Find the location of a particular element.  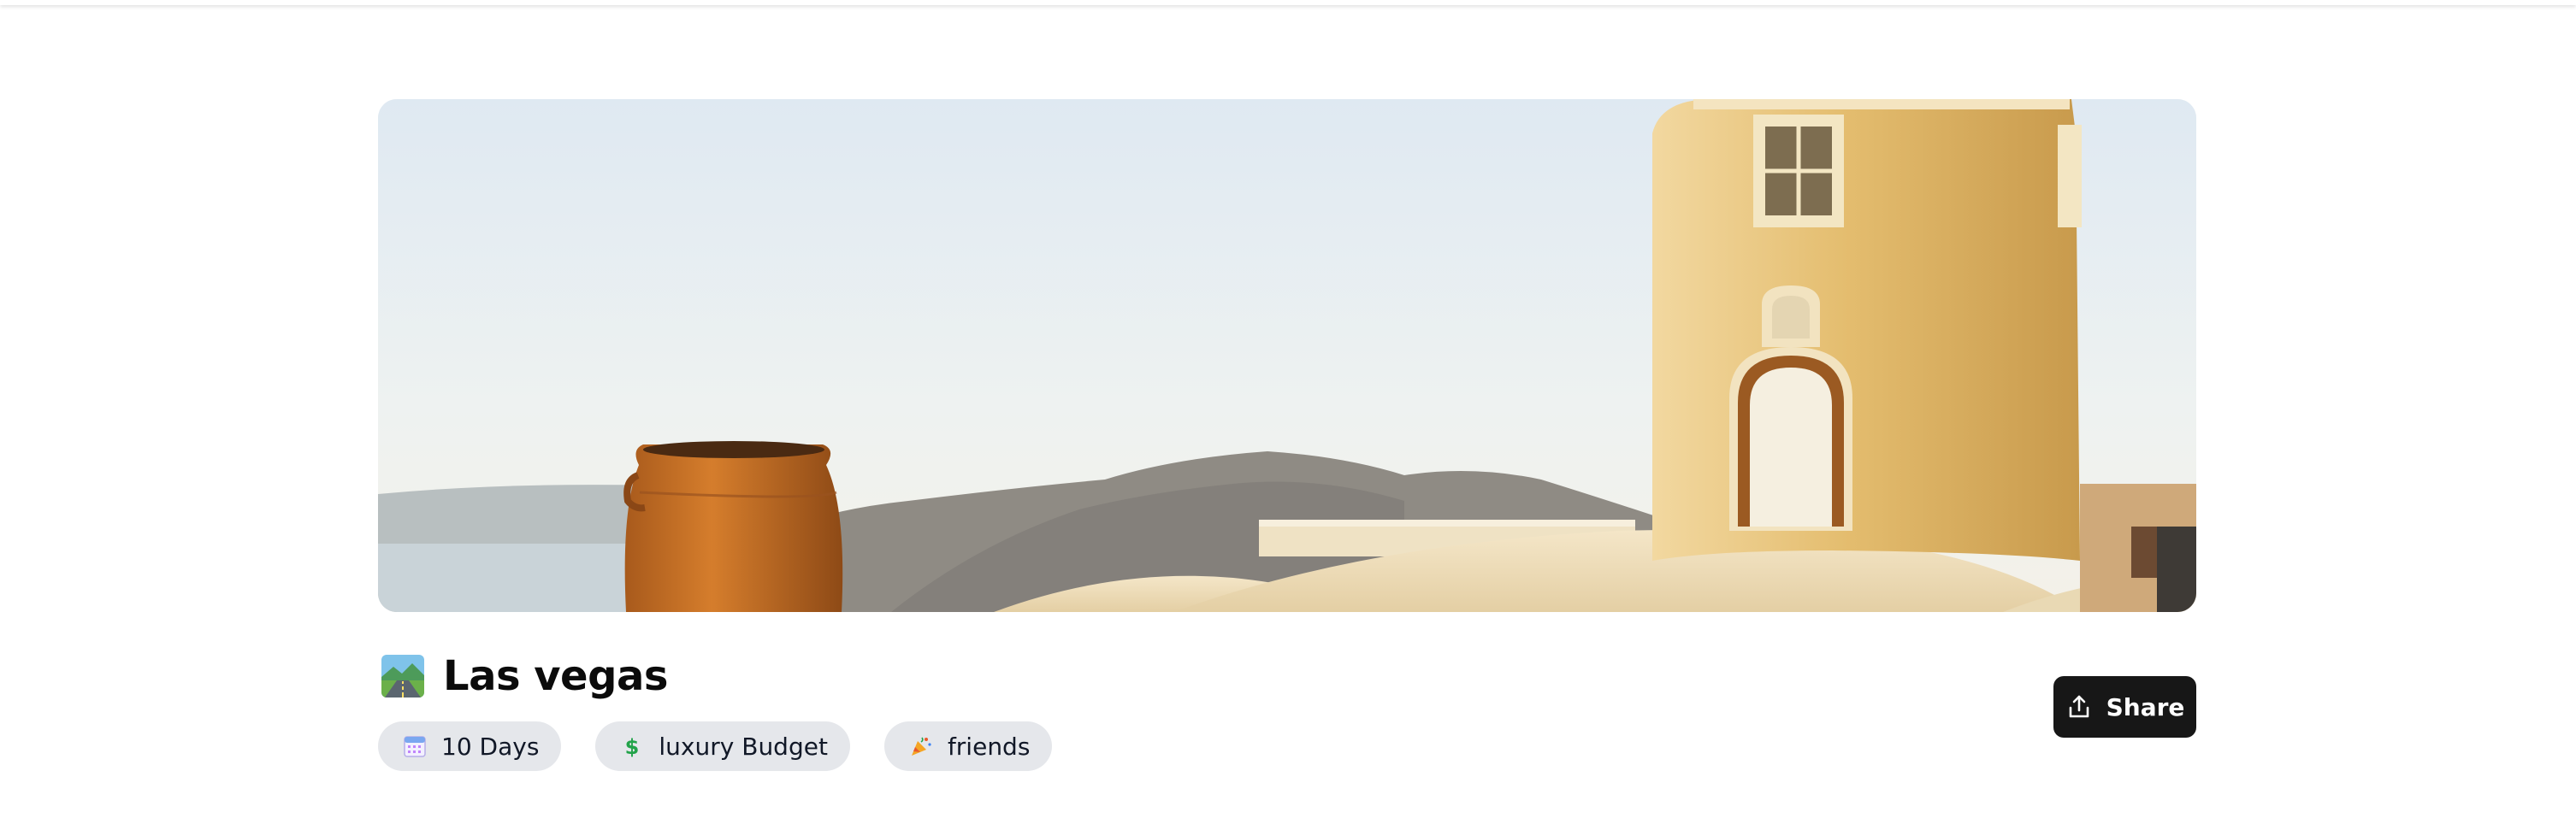

top-header-bar is located at coordinates (1288, 2).